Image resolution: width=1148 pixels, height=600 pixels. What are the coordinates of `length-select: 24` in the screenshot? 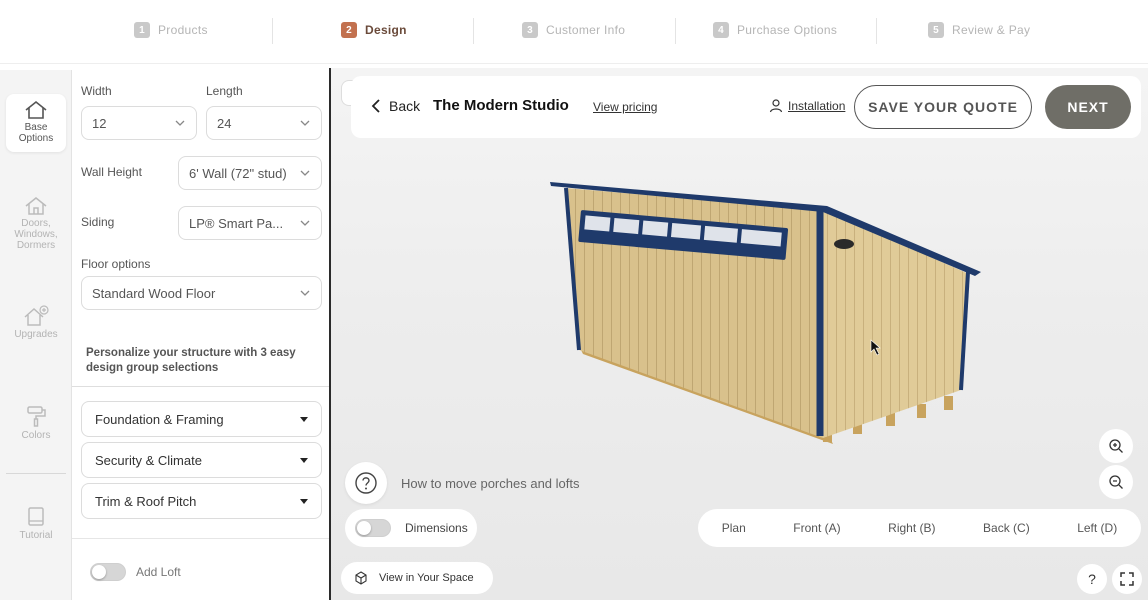 It's located at (264, 123).